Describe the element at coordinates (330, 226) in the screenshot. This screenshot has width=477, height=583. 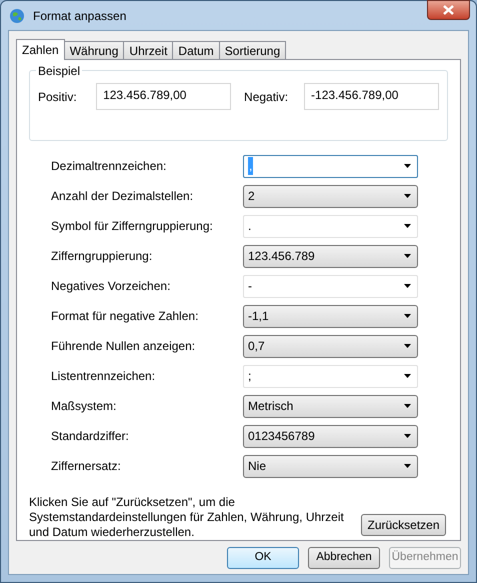
I see `combo-box: .` at that location.